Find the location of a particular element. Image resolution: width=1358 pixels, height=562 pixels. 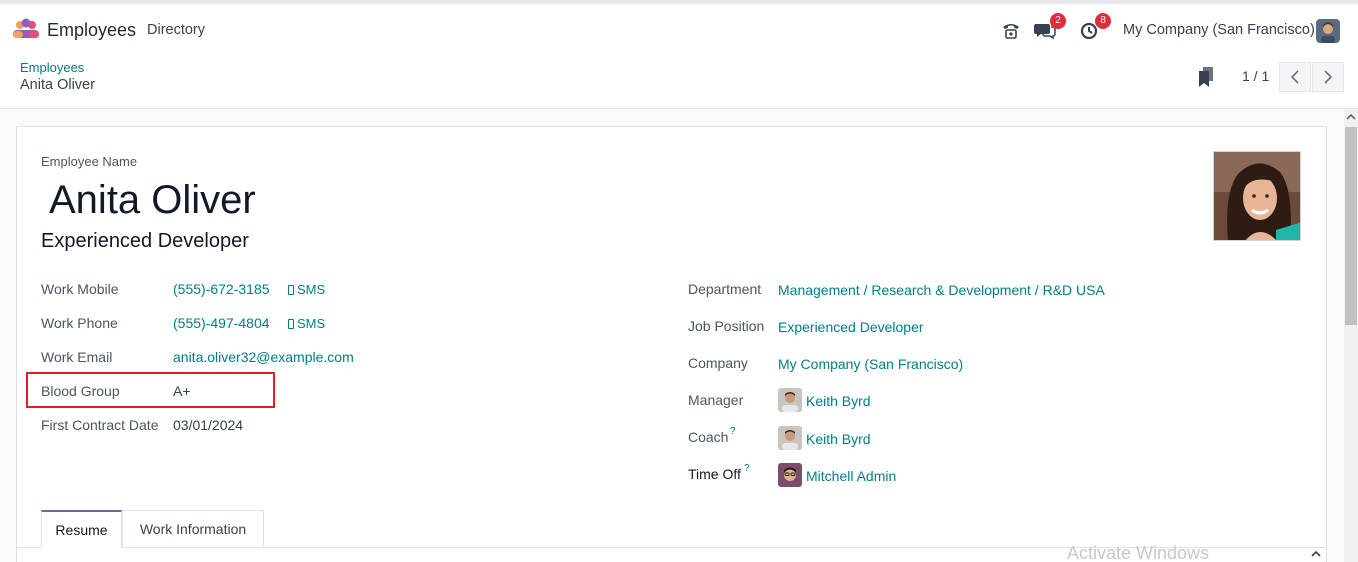

pager-previous-button is located at coordinates (1295, 77).